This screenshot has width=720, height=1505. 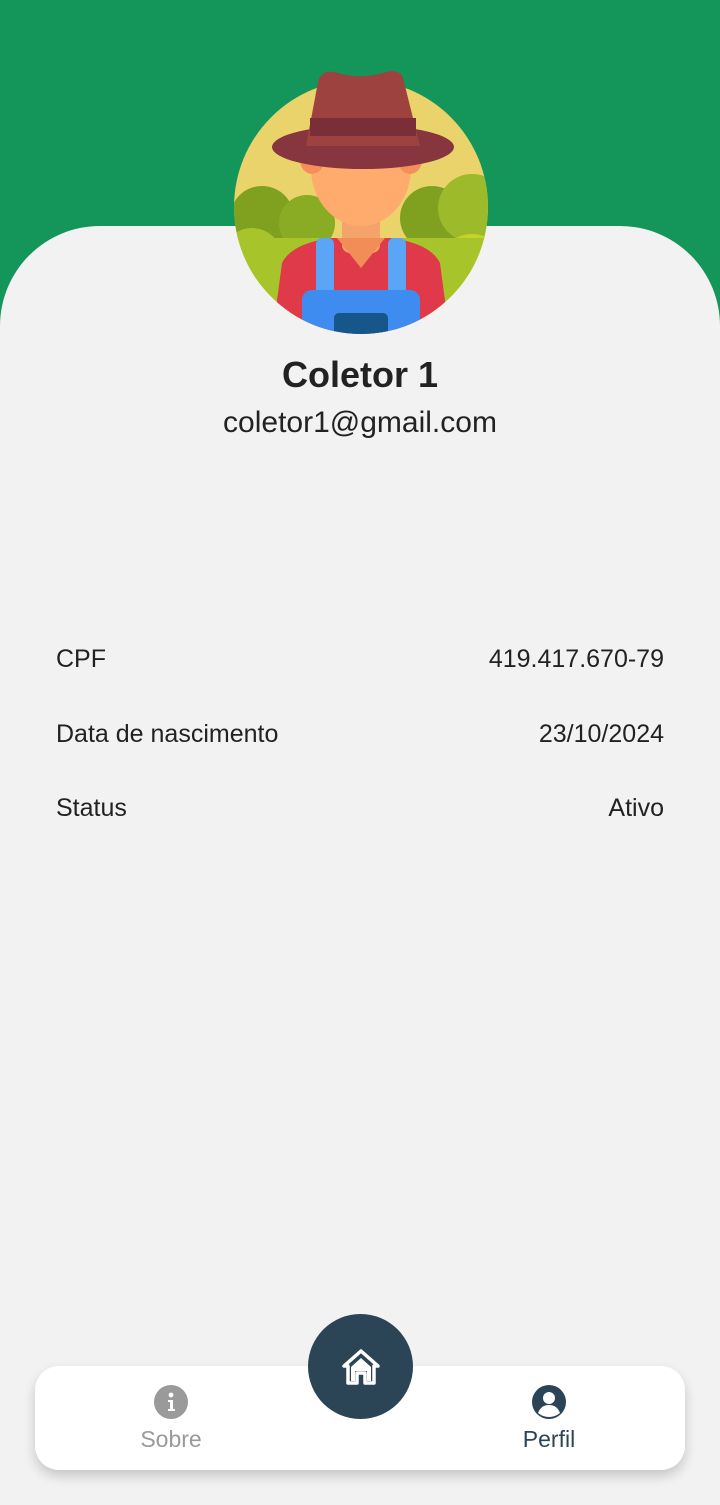 I want to click on profile-email: coletor1@gmail.com, so click(x=360, y=422).